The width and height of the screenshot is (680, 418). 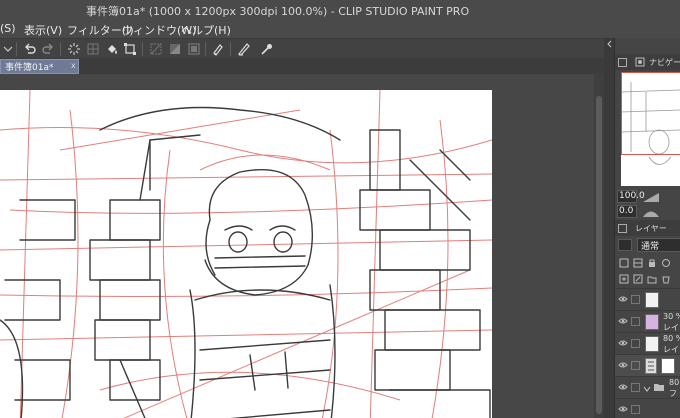 I want to click on document-tab-strip: 事件簿01a* x, so click(x=307, y=66).